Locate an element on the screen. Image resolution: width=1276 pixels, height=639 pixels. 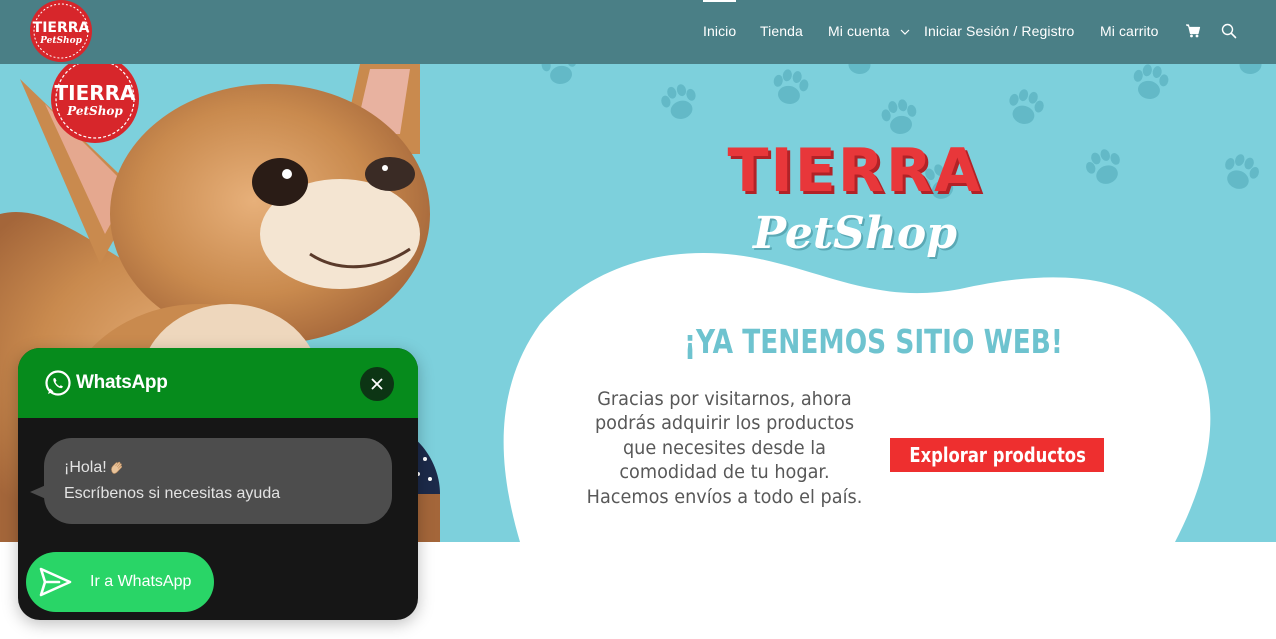
close-button is located at coordinates (377, 384).